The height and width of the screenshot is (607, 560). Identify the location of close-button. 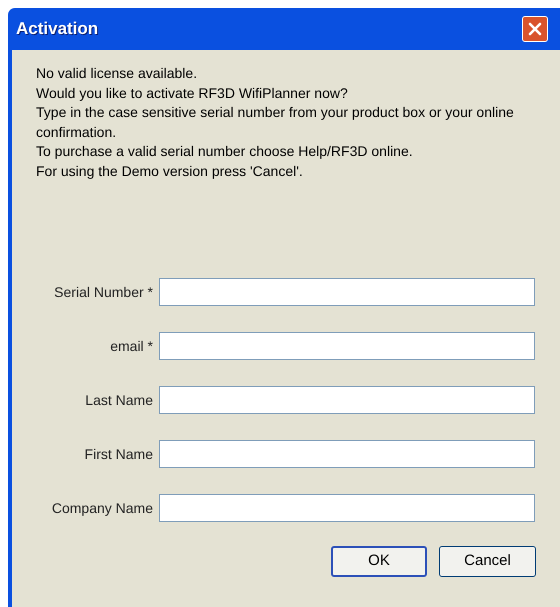
(535, 29).